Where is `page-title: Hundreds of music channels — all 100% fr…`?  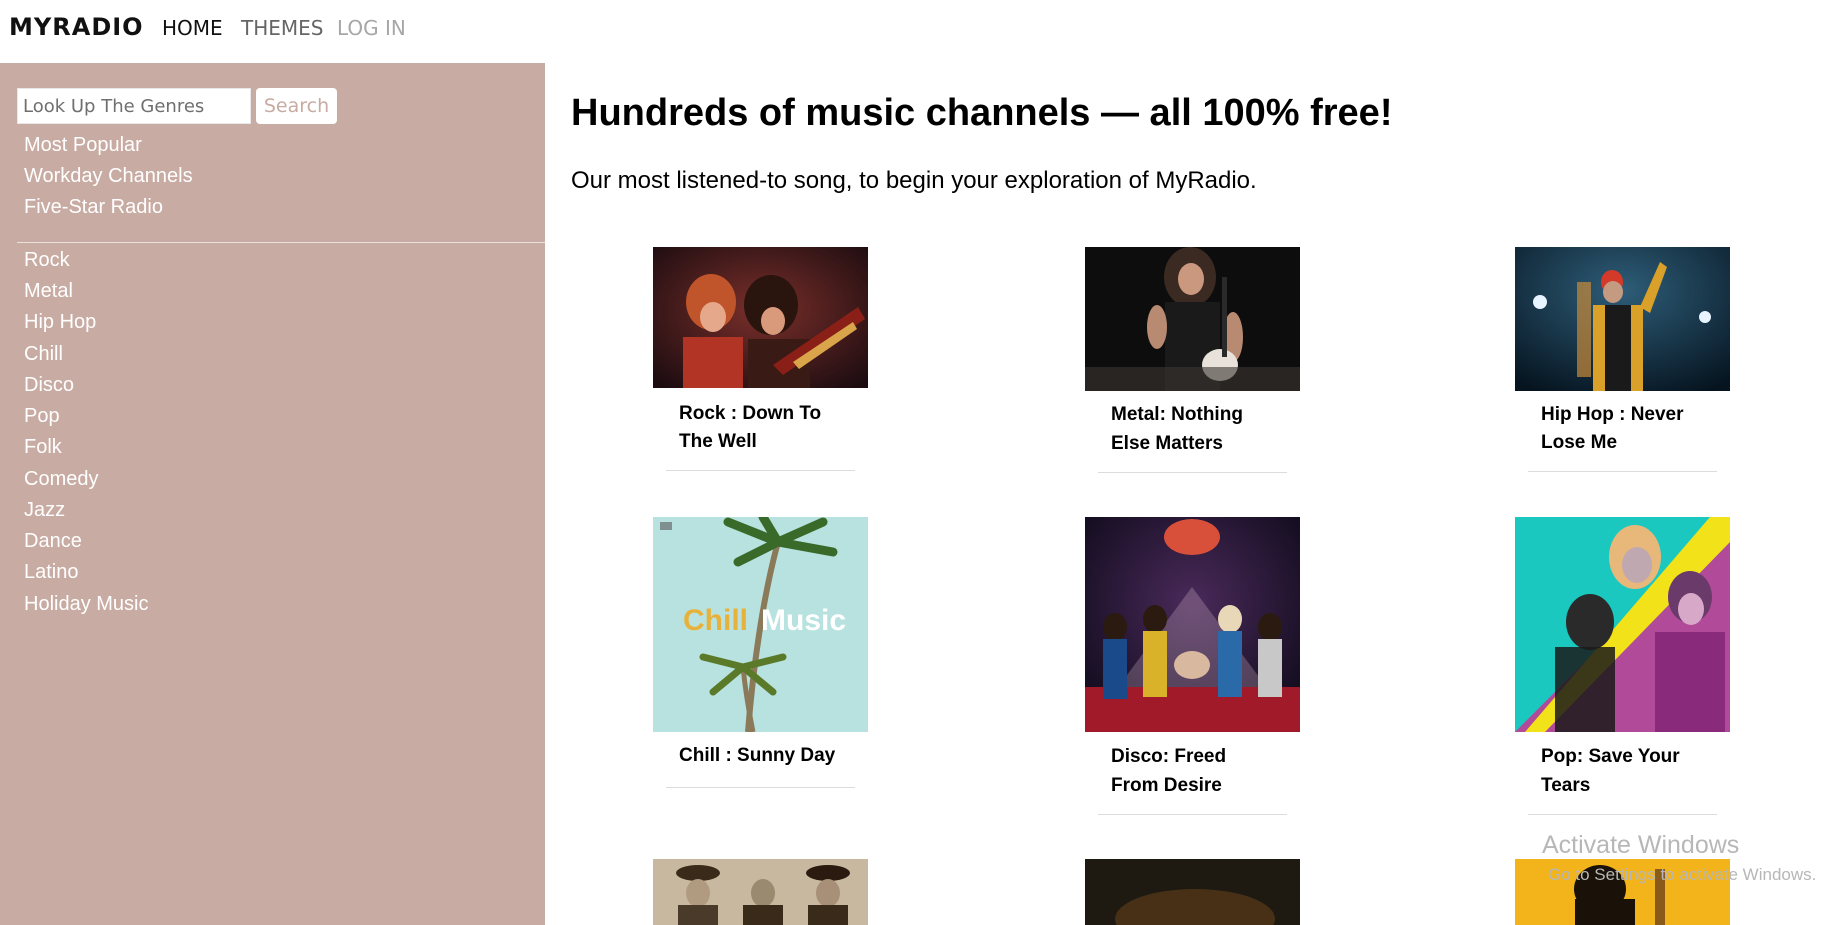
page-title: Hundreds of music channels — all 100% fr… is located at coordinates (982, 113).